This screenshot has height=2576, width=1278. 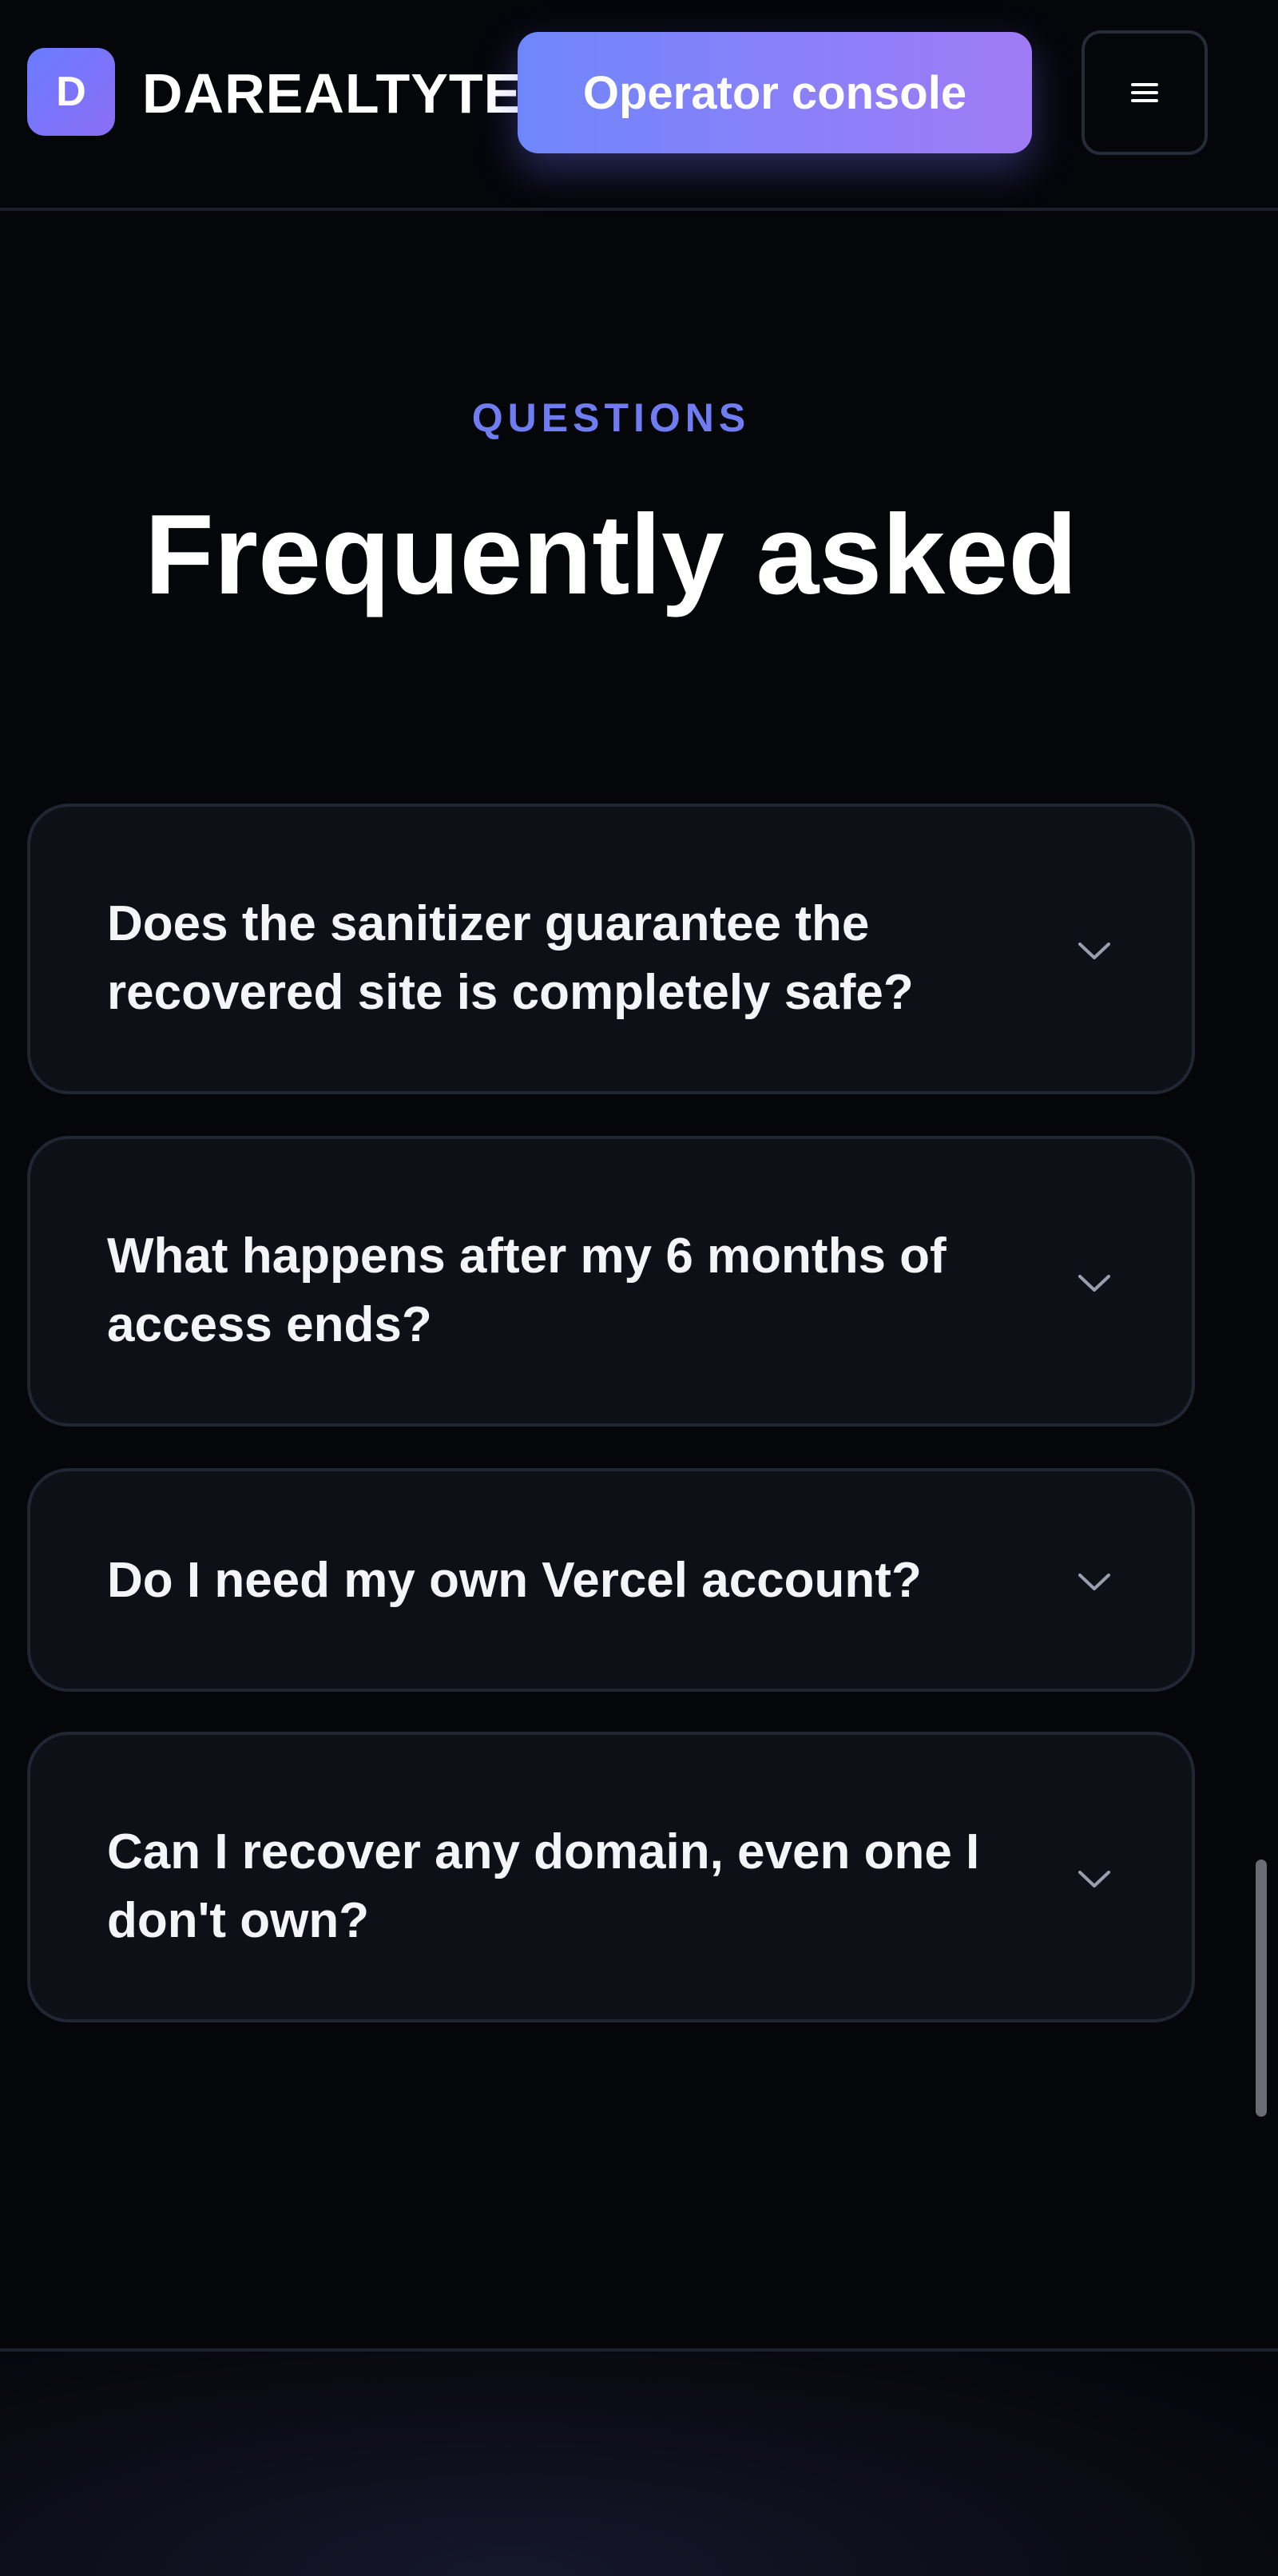 I want to click on section-eyebrow: QUESTIONS, so click(x=611, y=417).